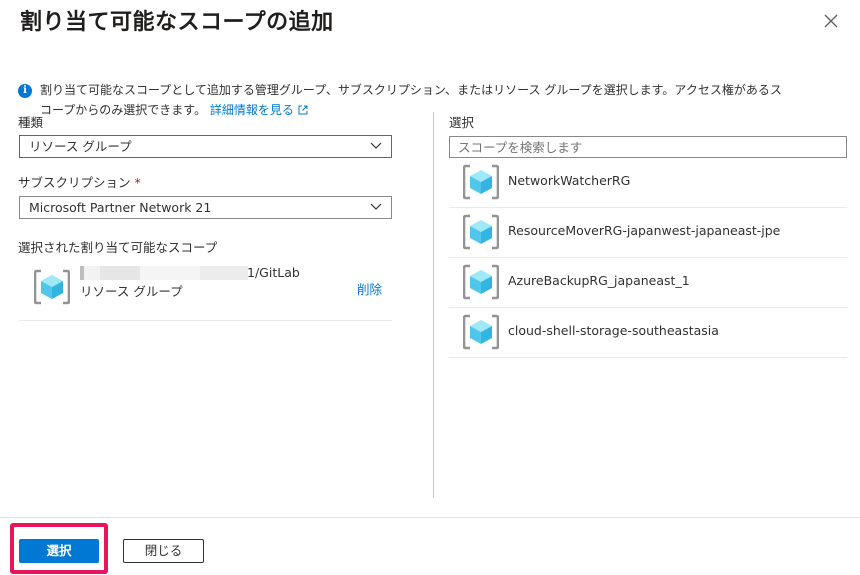 The image size is (860, 575). I want to click on scope-list-item: cloud-shell-storage-southeastasia, so click(648, 333).